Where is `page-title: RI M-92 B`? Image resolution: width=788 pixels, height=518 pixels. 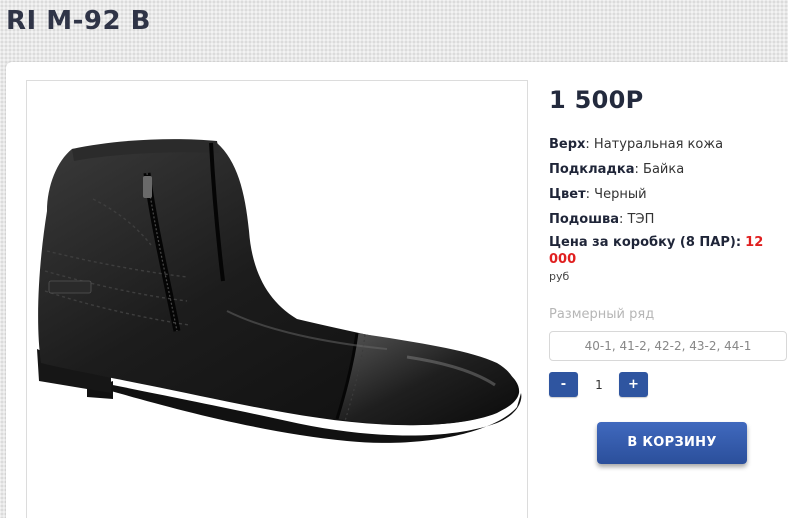
page-title: RI M-92 B is located at coordinates (78, 21).